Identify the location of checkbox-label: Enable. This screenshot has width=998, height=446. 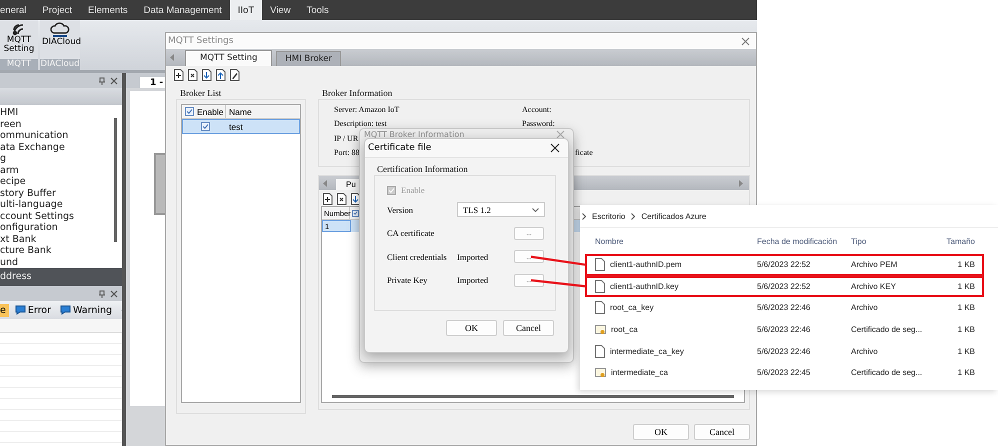
(413, 190).